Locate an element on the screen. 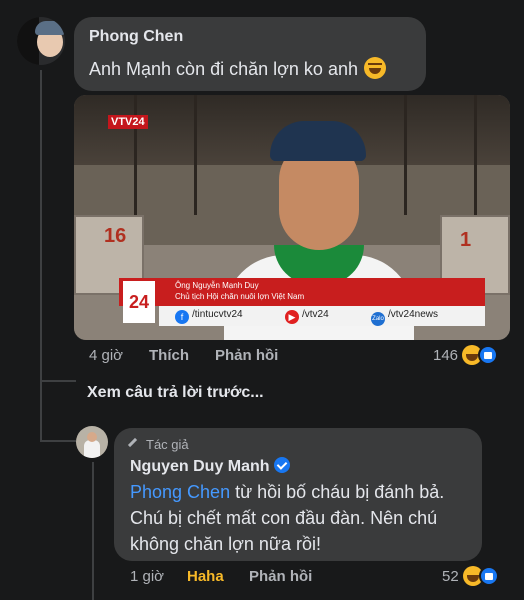  author-badge-label: Tác giả is located at coordinates (167, 444).